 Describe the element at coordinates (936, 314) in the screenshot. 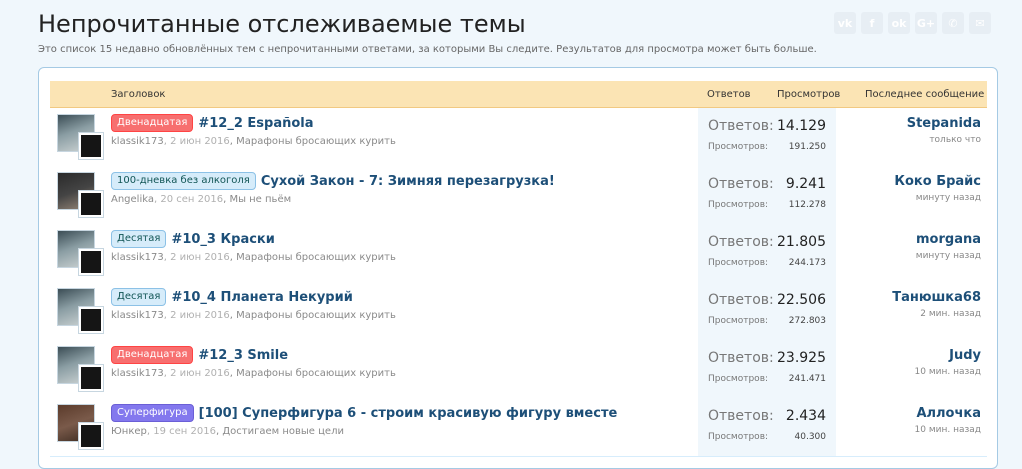

I see `last-message-time: 2 мин. назад` at that location.